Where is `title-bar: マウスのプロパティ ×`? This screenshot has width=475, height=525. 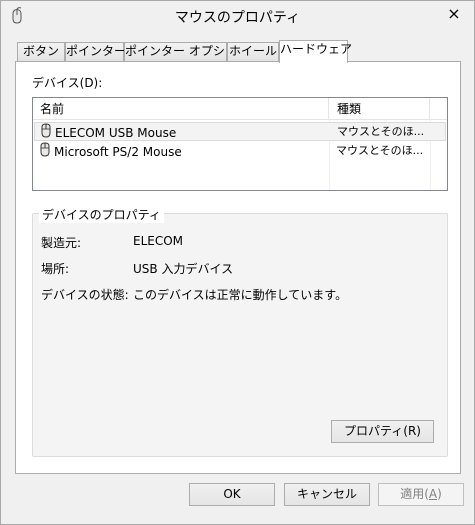
title-bar: マウスのプロパティ × is located at coordinates (237, 16).